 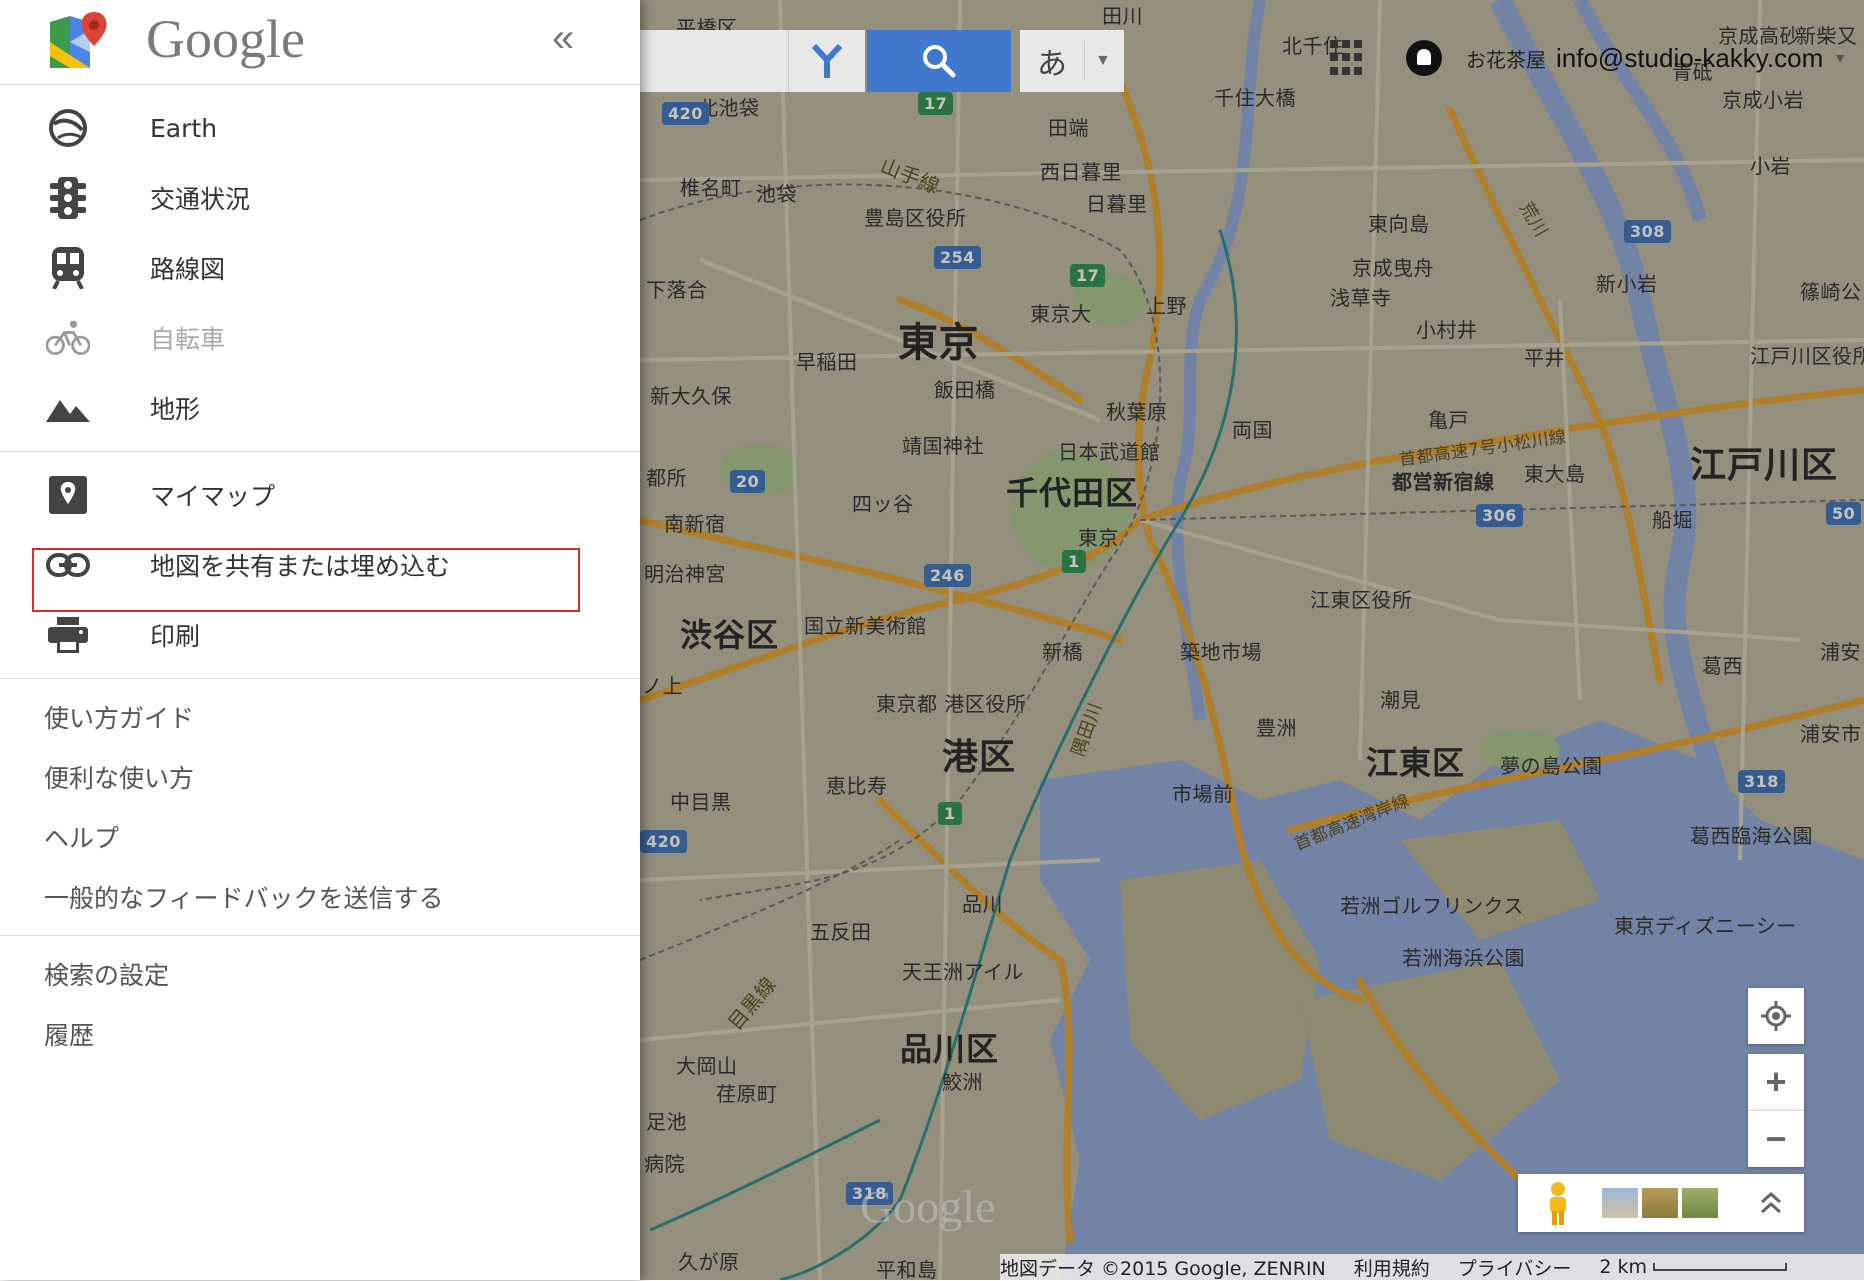 What do you see at coordinates (730, 635) in the screenshot?
I see `map-label-ward: 渋谷区` at bounding box center [730, 635].